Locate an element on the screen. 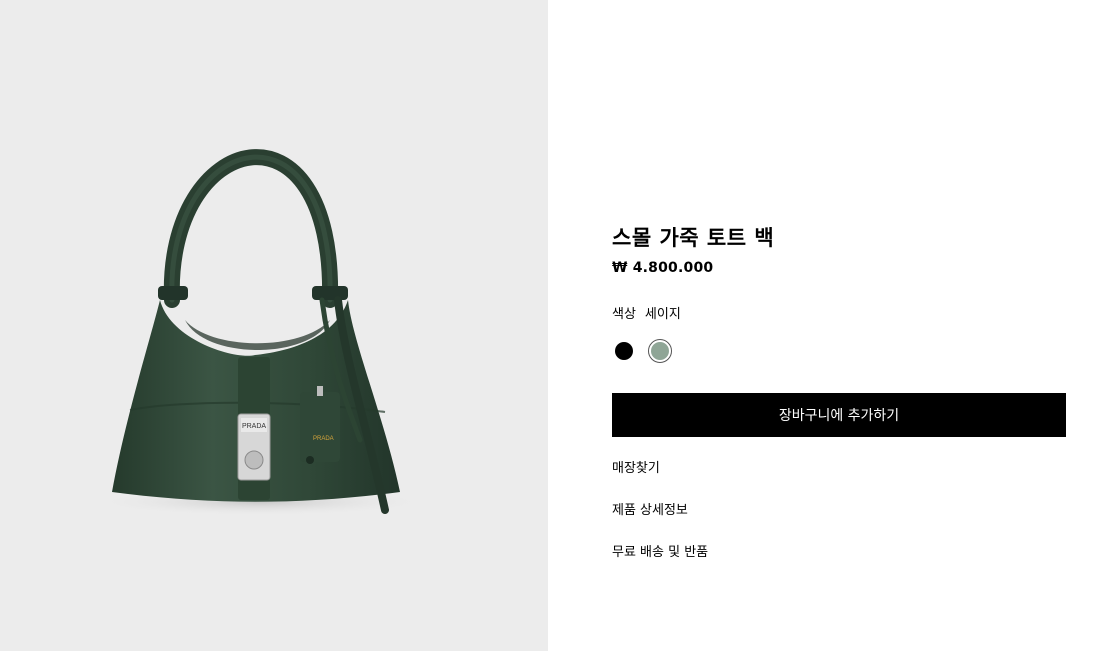 Image resolution: width=1102 pixels, height=651 pixels. sage-swatch is located at coordinates (660, 351).